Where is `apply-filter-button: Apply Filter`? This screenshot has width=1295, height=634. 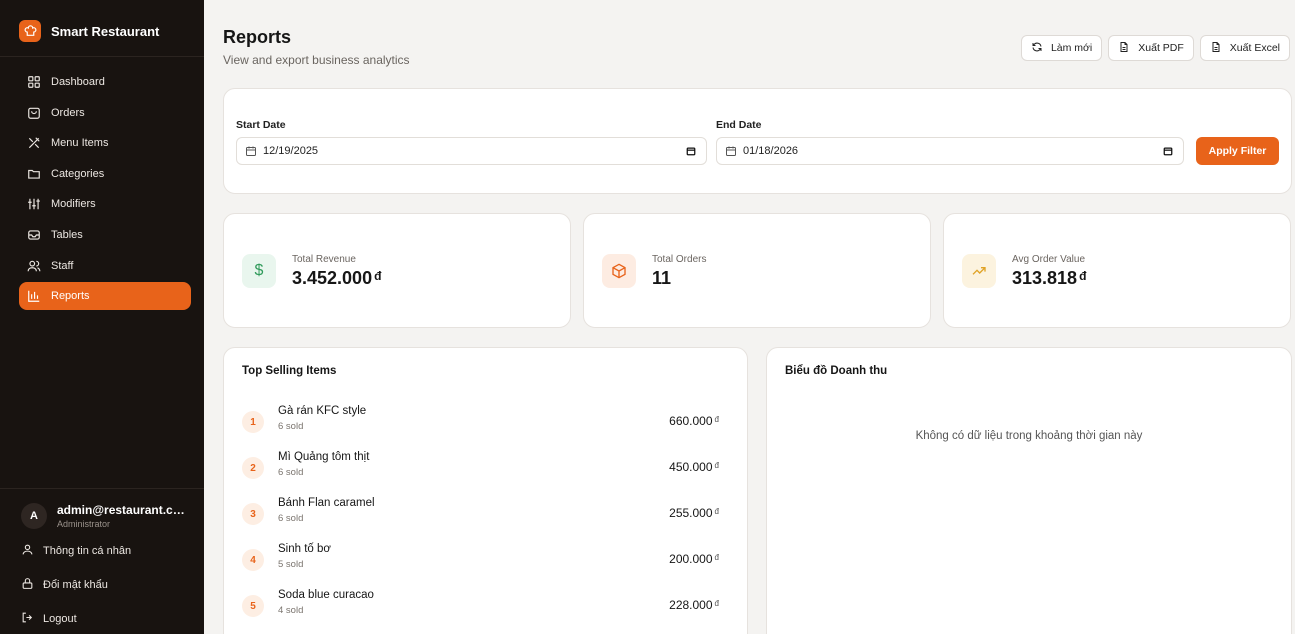 apply-filter-button: Apply Filter is located at coordinates (1237, 151).